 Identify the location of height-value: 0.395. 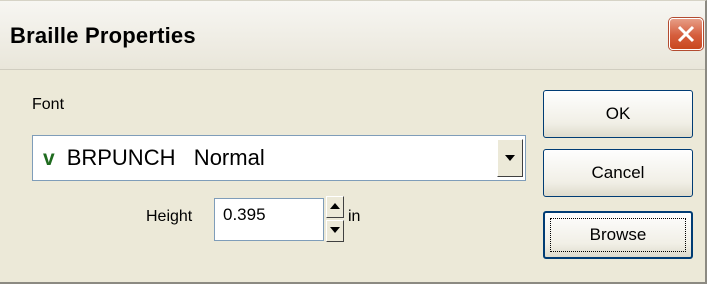
(244, 214).